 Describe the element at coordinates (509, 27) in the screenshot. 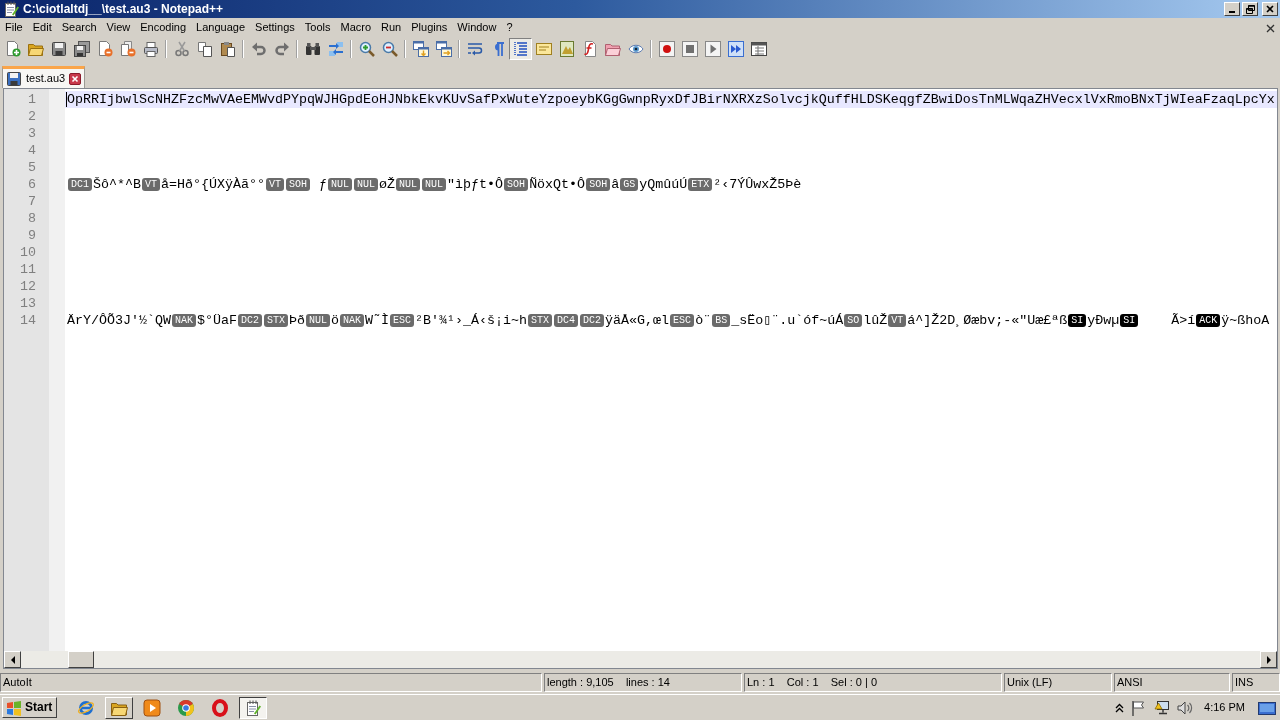

I see `menu-item: ?` at that location.